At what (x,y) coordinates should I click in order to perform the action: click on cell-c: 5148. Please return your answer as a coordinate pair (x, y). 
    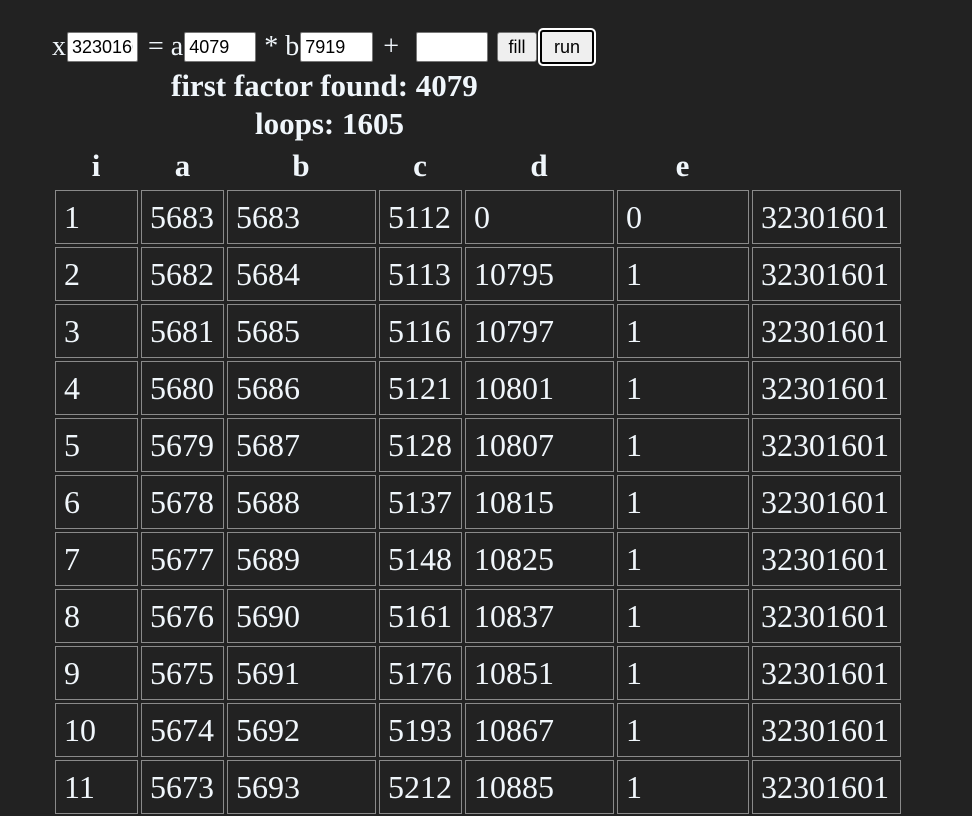
    Looking at the image, I should click on (420, 559).